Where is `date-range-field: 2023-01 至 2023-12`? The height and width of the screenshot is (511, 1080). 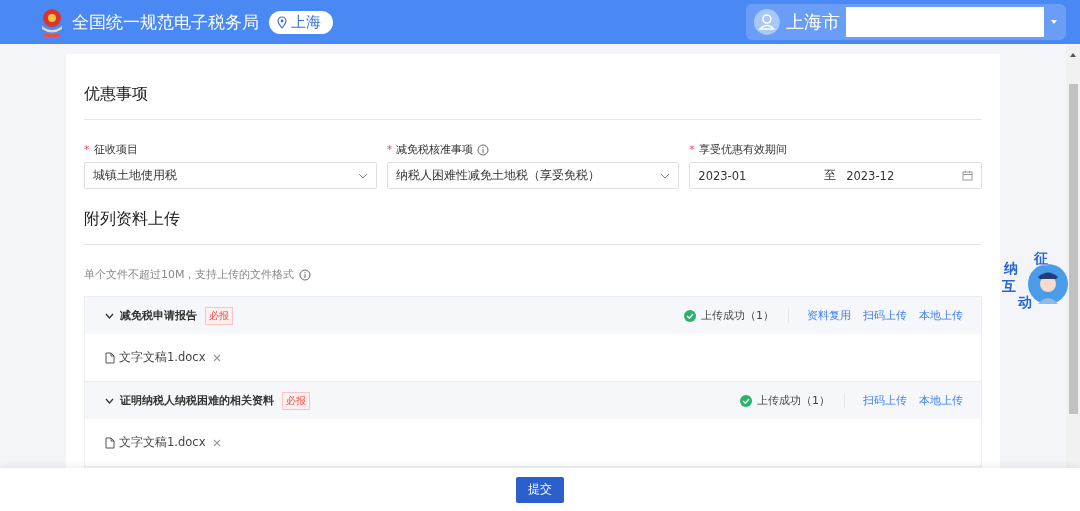 date-range-field: 2023-01 至 2023-12 is located at coordinates (835, 175).